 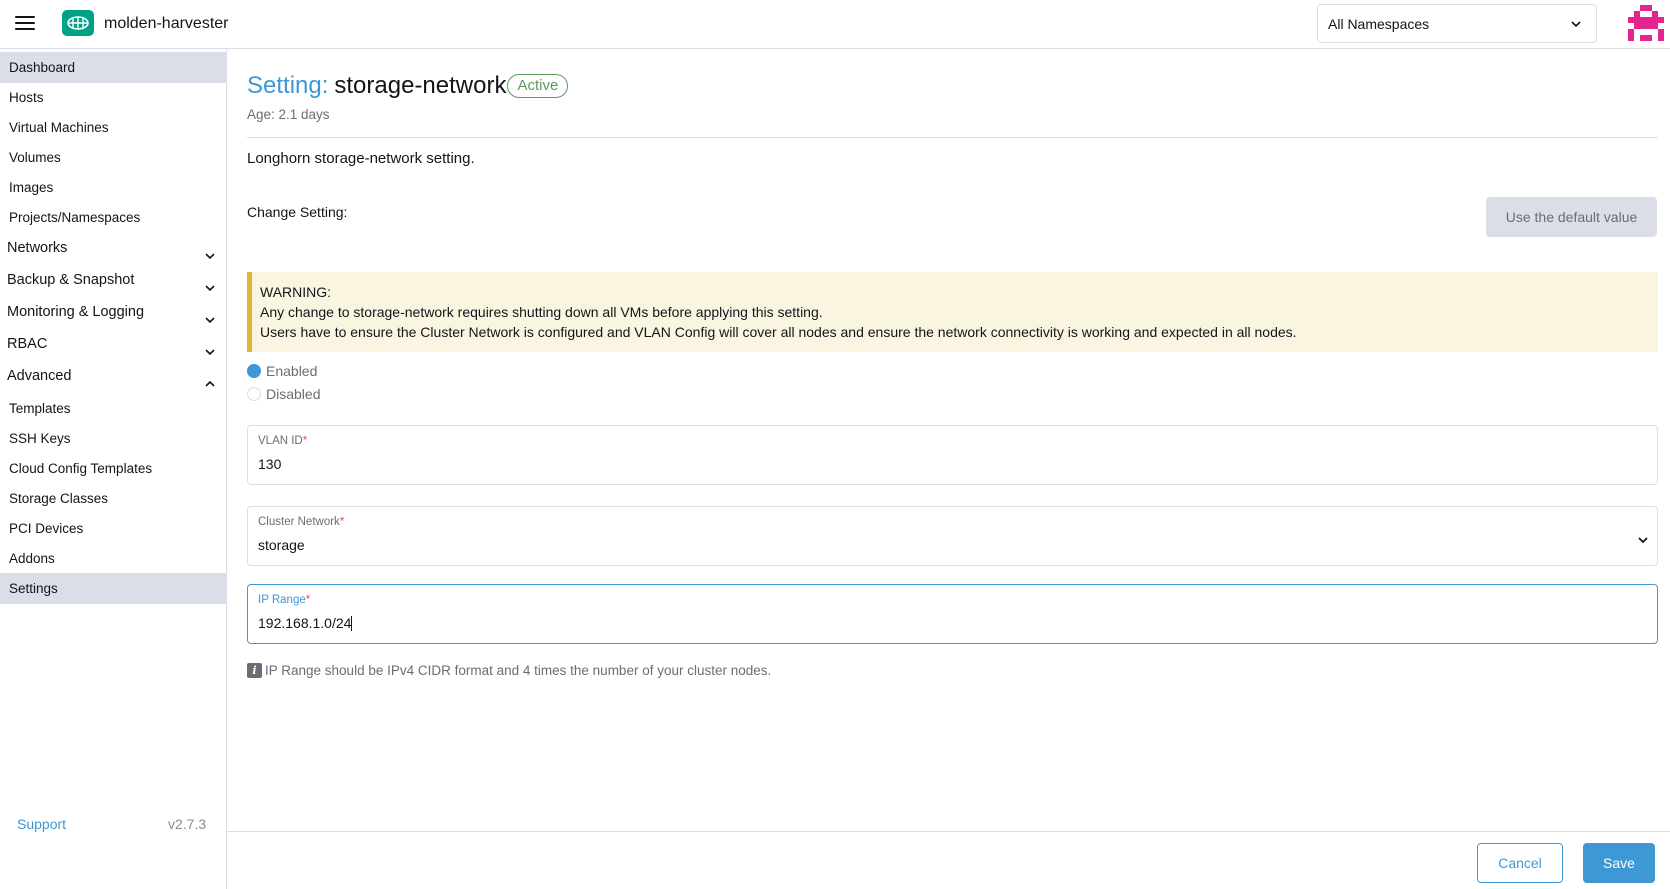 What do you see at coordinates (948, 623) in the screenshot?
I see `ip-range-input: 192.168.1.0/24` at bounding box center [948, 623].